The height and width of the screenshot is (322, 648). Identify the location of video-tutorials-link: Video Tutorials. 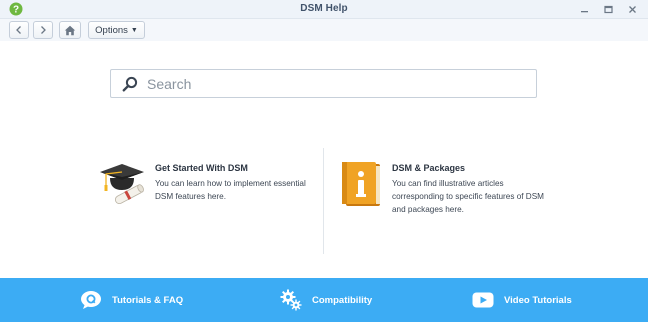
(522, 300).